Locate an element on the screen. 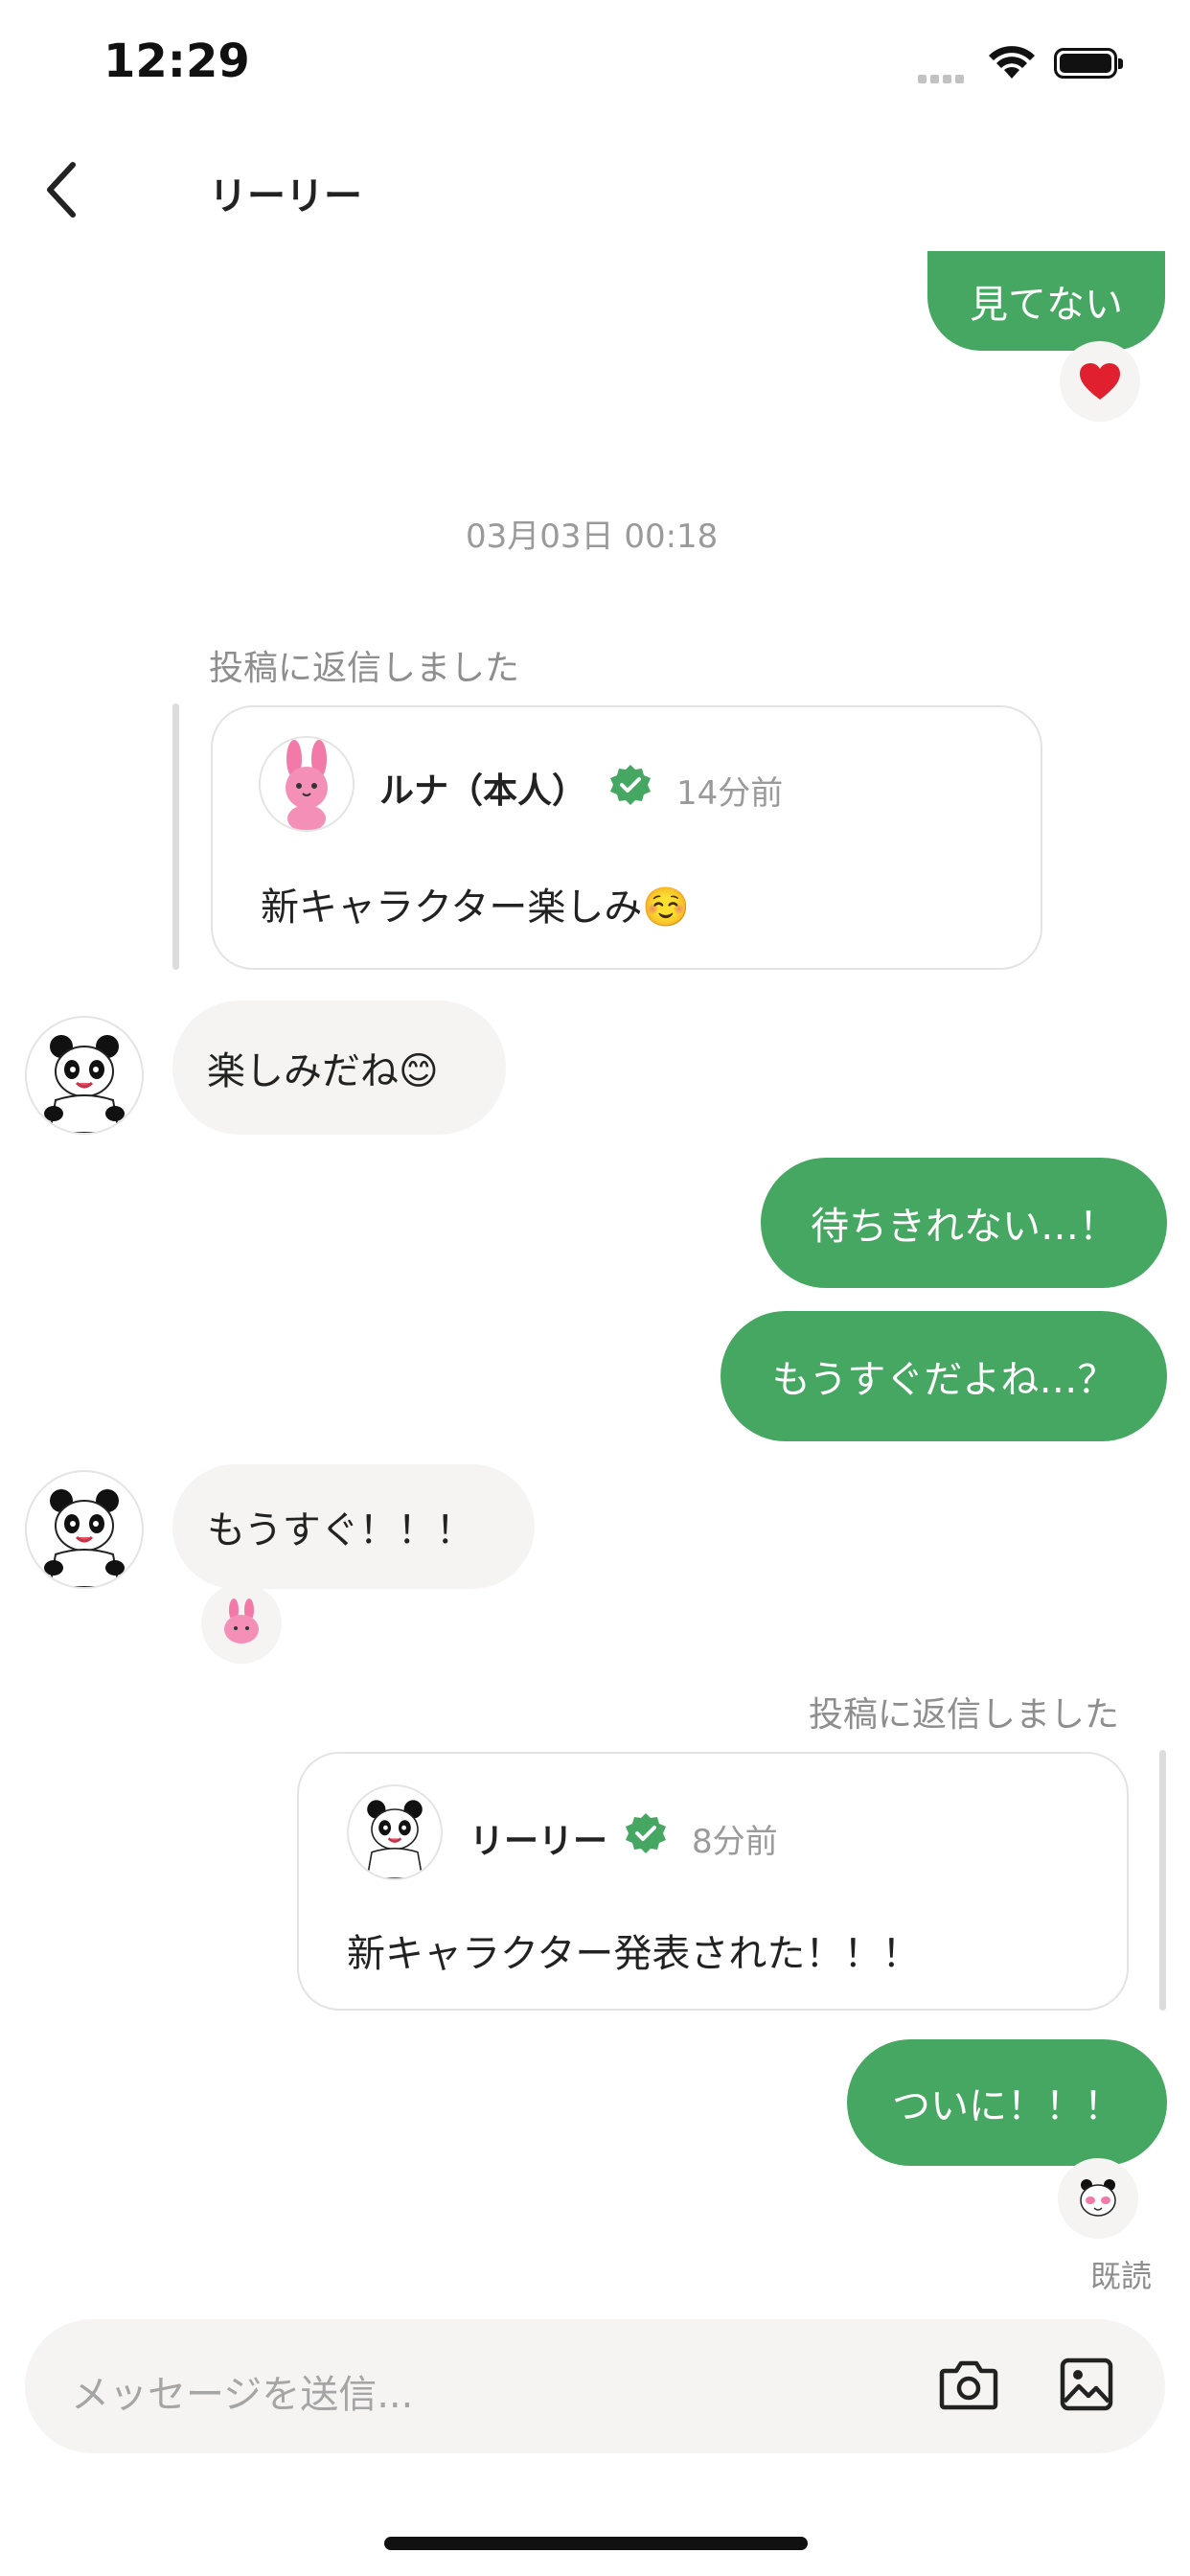  message-text: 見てない is located at coordinates (1046, 305).